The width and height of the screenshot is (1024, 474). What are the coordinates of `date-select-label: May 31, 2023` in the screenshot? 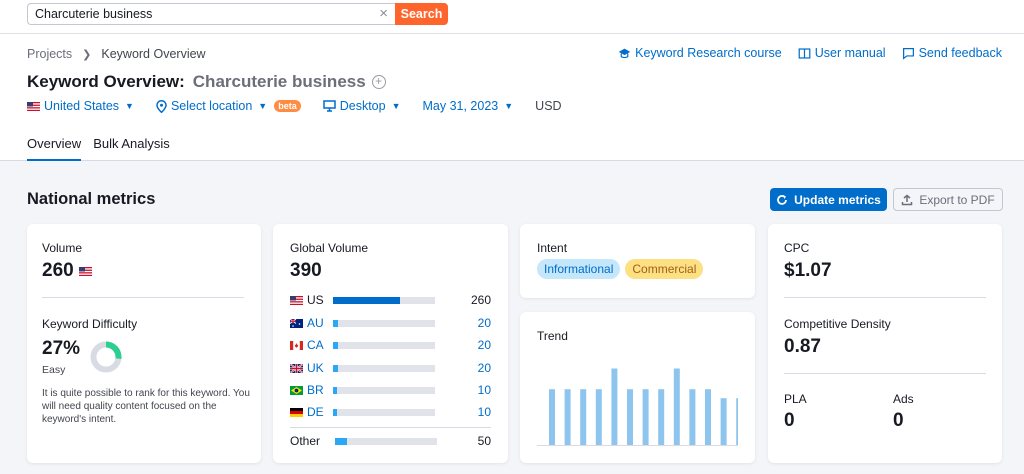 It's located at (460, 106).